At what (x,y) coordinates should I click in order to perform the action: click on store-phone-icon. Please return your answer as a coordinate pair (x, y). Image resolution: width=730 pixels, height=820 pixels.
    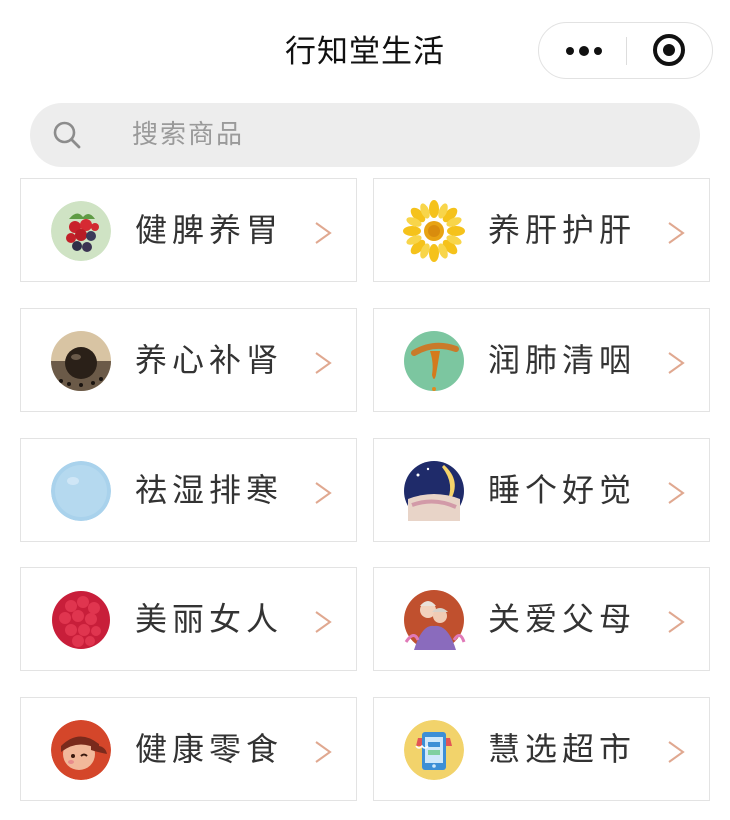
    Looking at the image, I should click on (434, 750).